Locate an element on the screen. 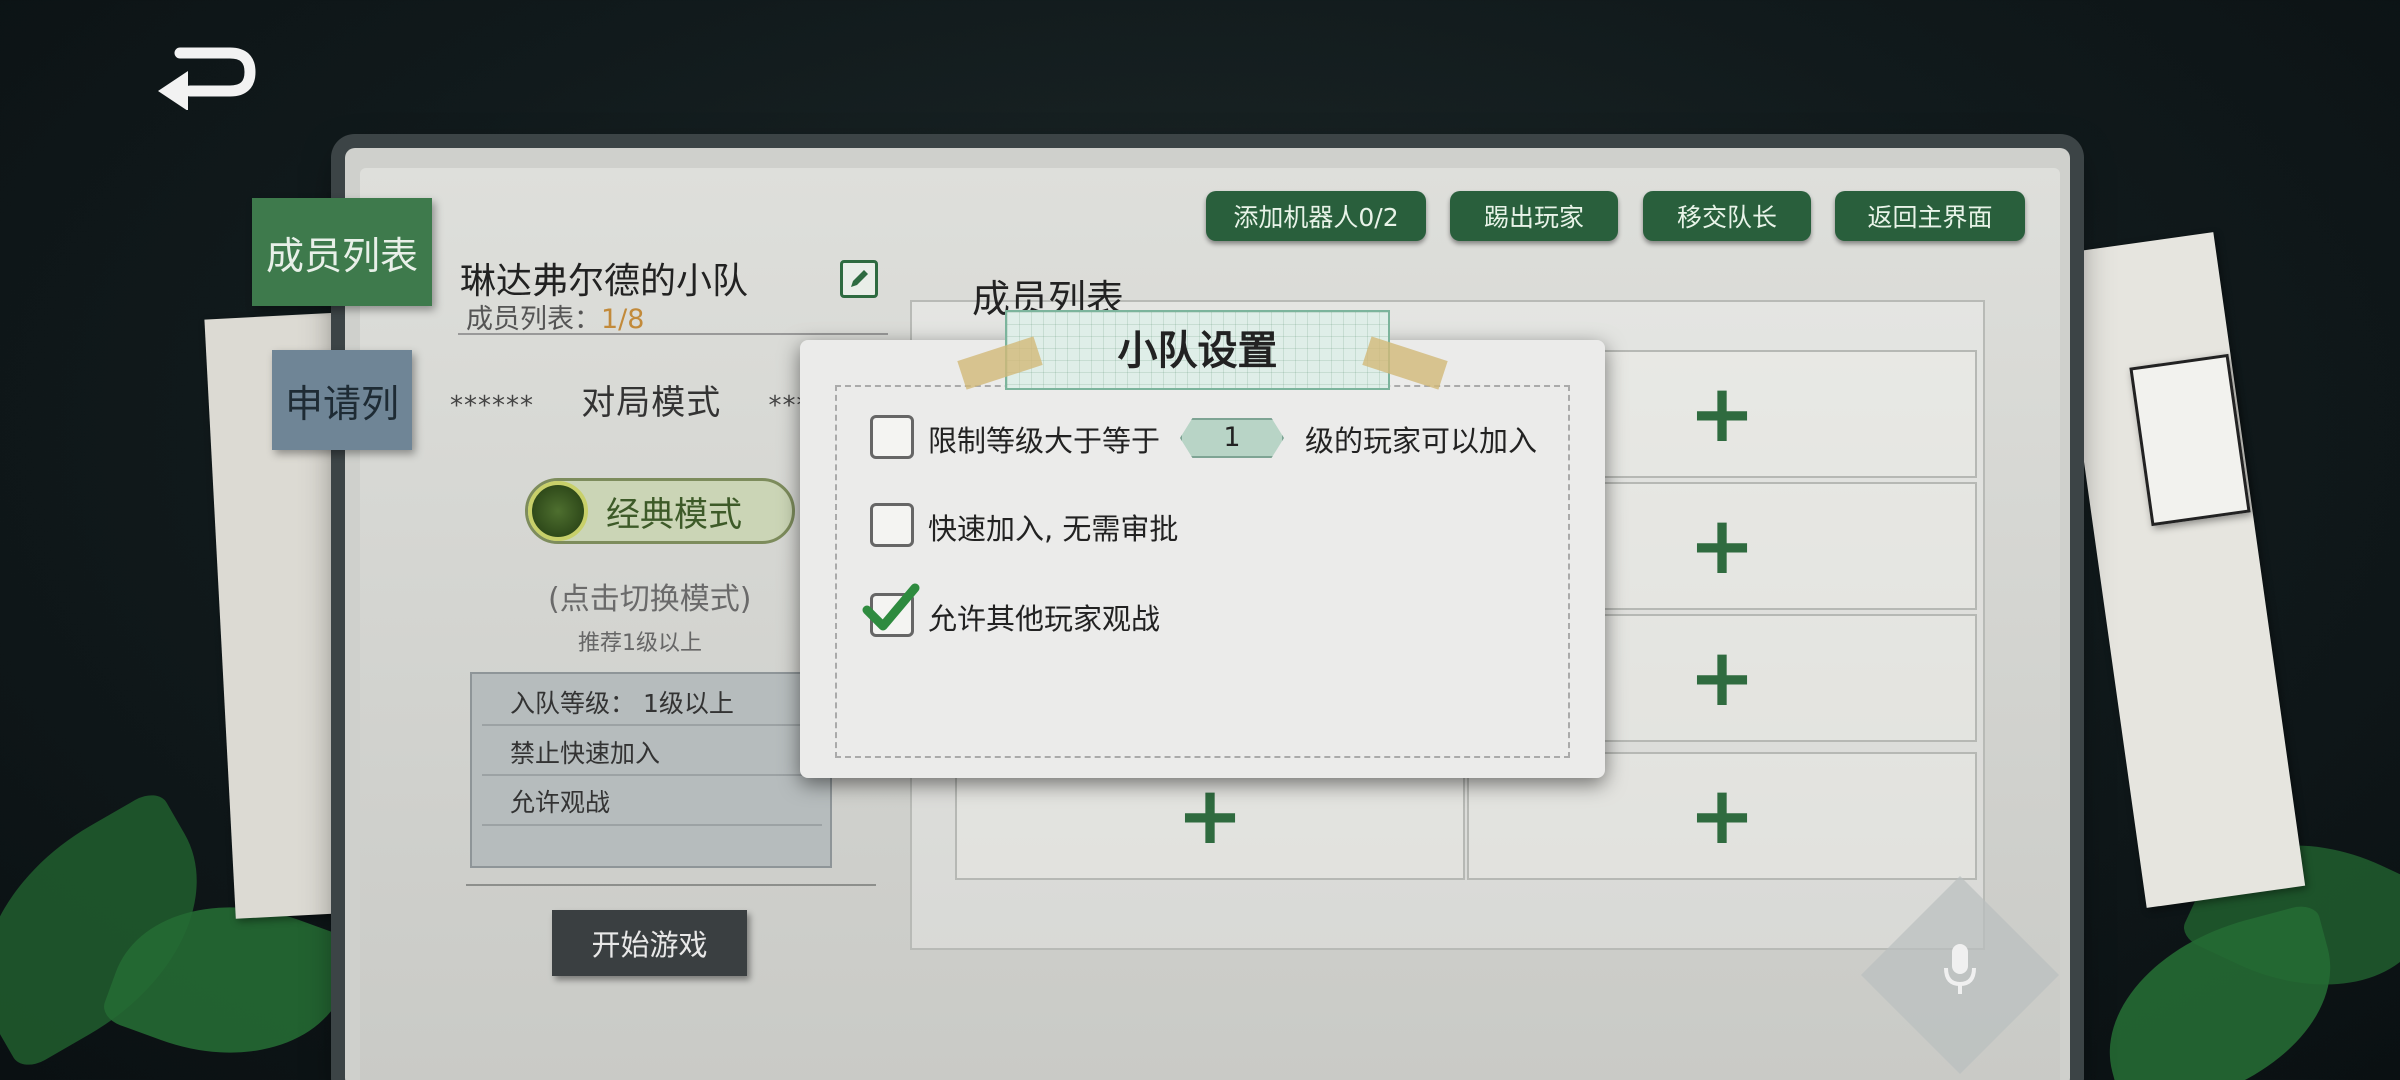 This screenshot has width=2400, height=1080. mode-hint: (点击切换模式) is located at coordinates (650, 599).